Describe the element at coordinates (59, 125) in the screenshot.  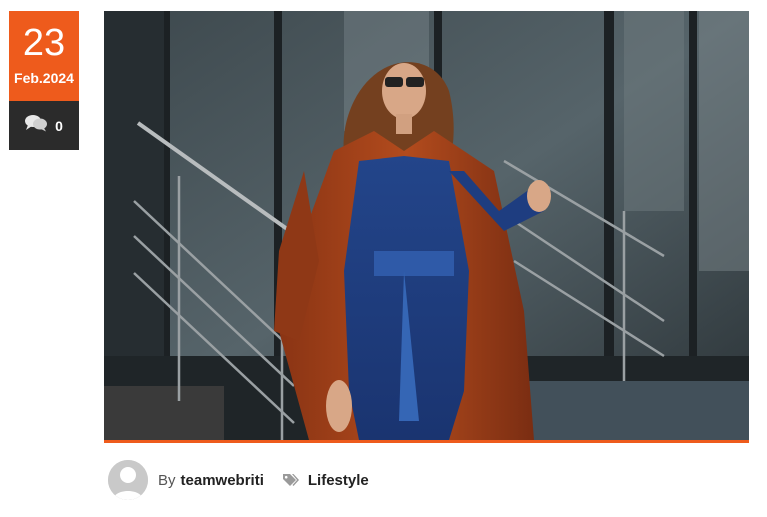
I see `comment-count: 0` at that location.